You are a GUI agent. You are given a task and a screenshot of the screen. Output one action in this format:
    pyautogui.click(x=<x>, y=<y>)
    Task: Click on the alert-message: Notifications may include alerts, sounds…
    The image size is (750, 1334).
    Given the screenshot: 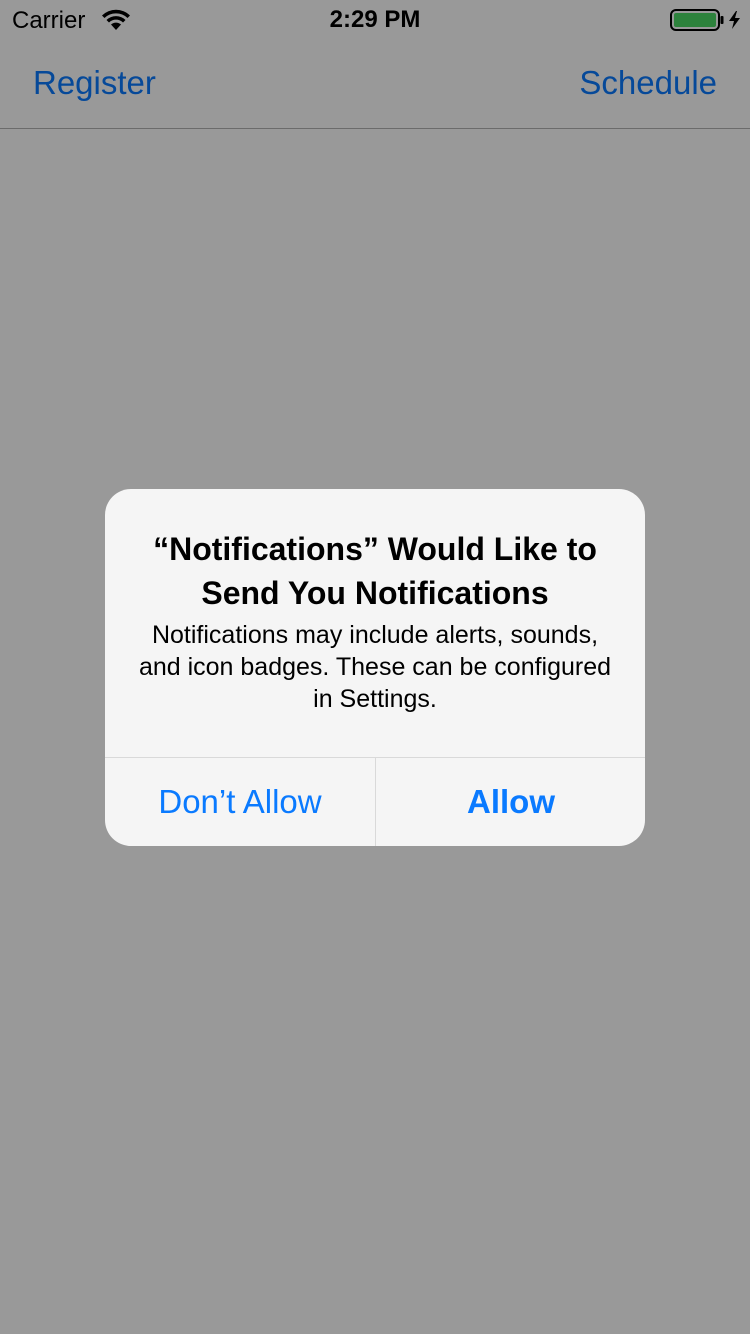 What is the action you would take?
    pyautogui.click(x=375, y=667)
    